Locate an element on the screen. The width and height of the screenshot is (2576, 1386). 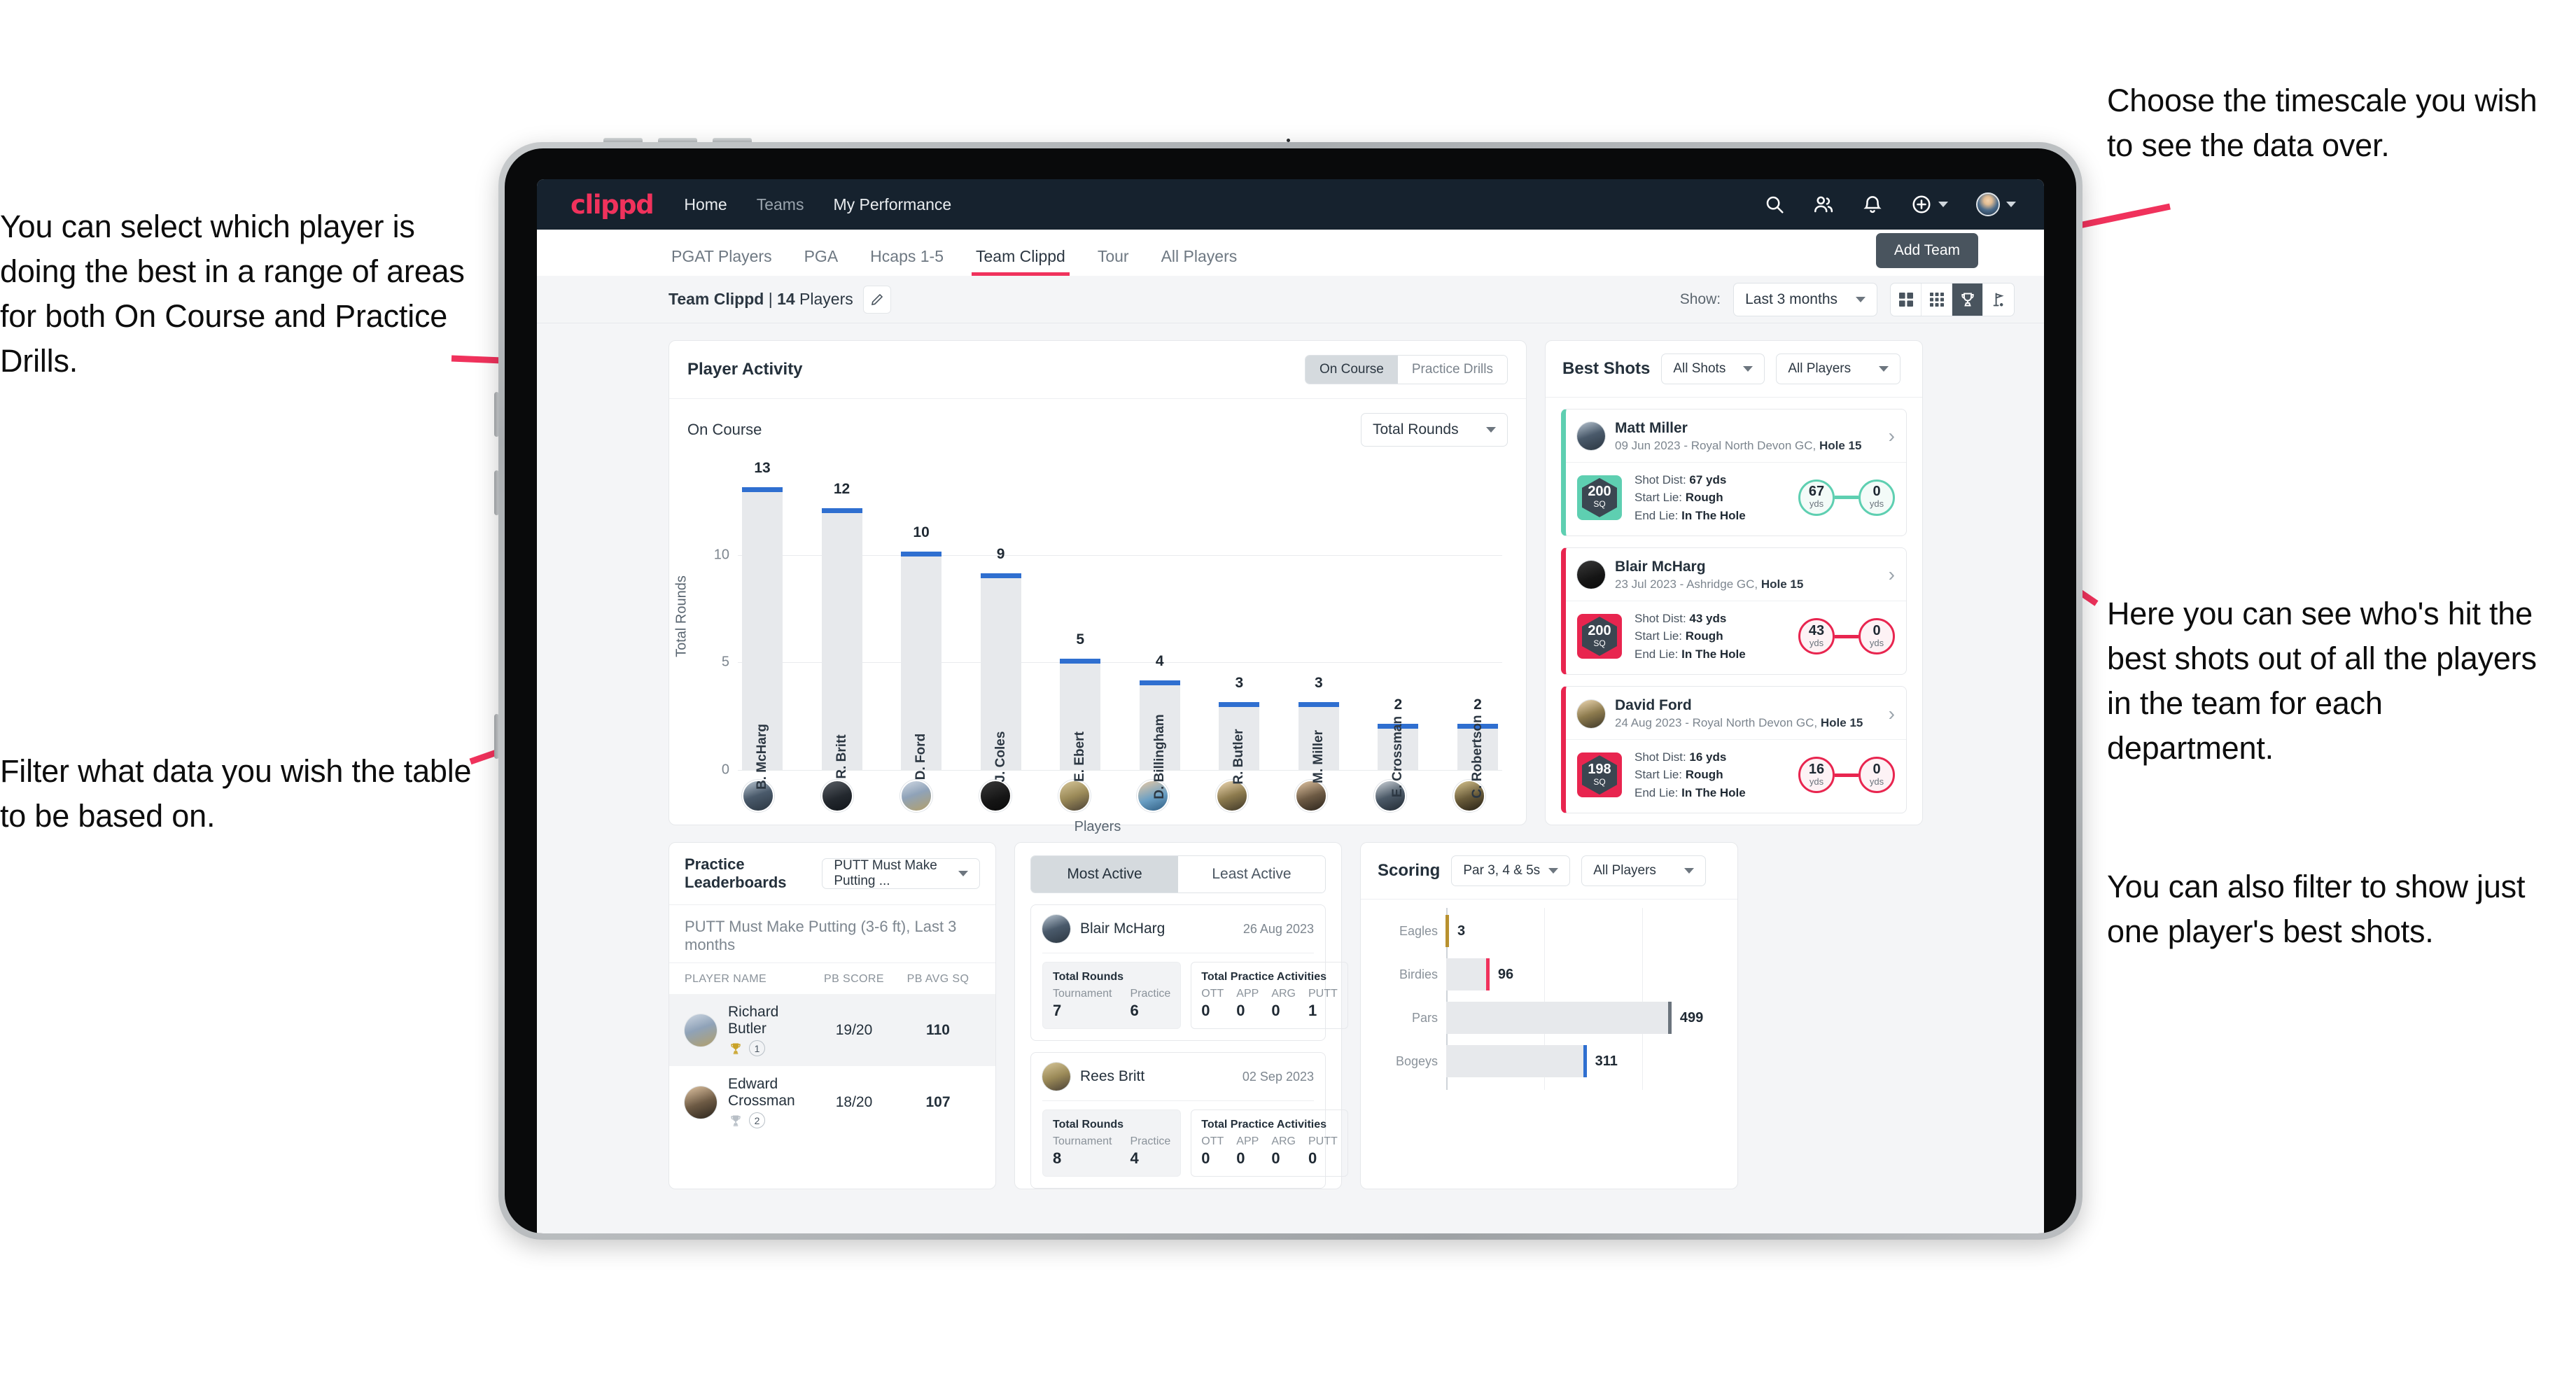
bar-column: 3 R. Butler is located at coordinates (1239, 627).